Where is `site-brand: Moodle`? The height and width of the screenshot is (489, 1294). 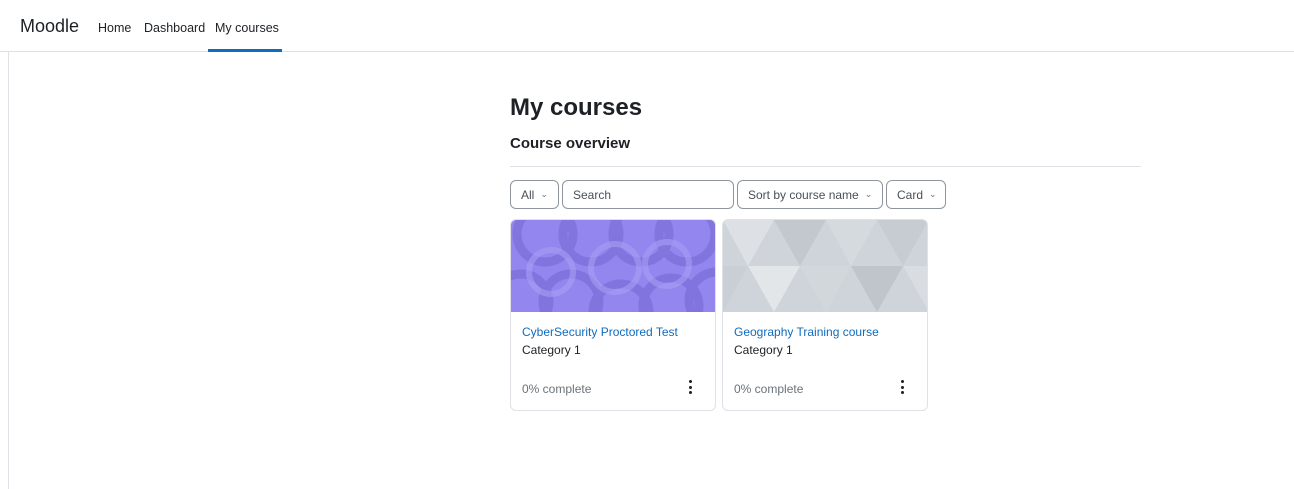
site-brand: Moodle is located at coordinates (49, 26).